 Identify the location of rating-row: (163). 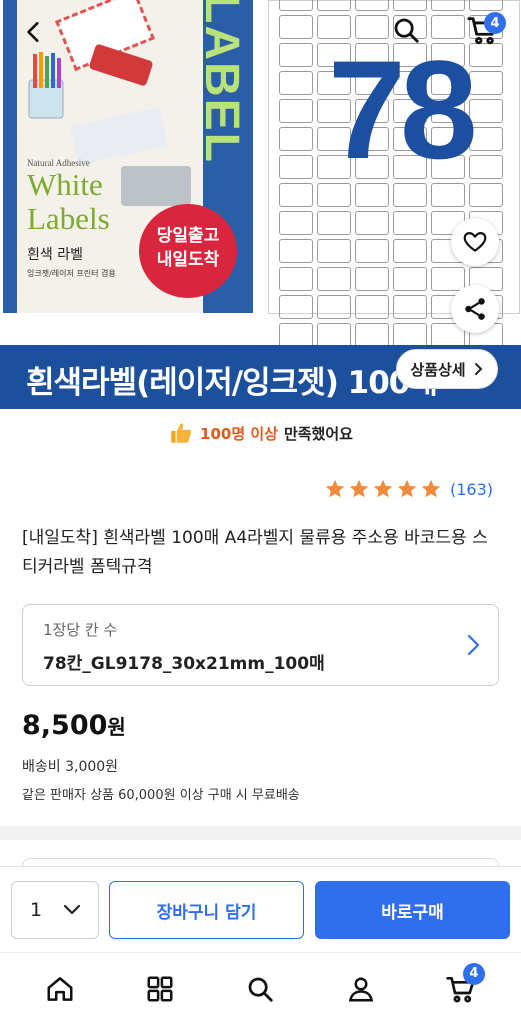
(408, 489).